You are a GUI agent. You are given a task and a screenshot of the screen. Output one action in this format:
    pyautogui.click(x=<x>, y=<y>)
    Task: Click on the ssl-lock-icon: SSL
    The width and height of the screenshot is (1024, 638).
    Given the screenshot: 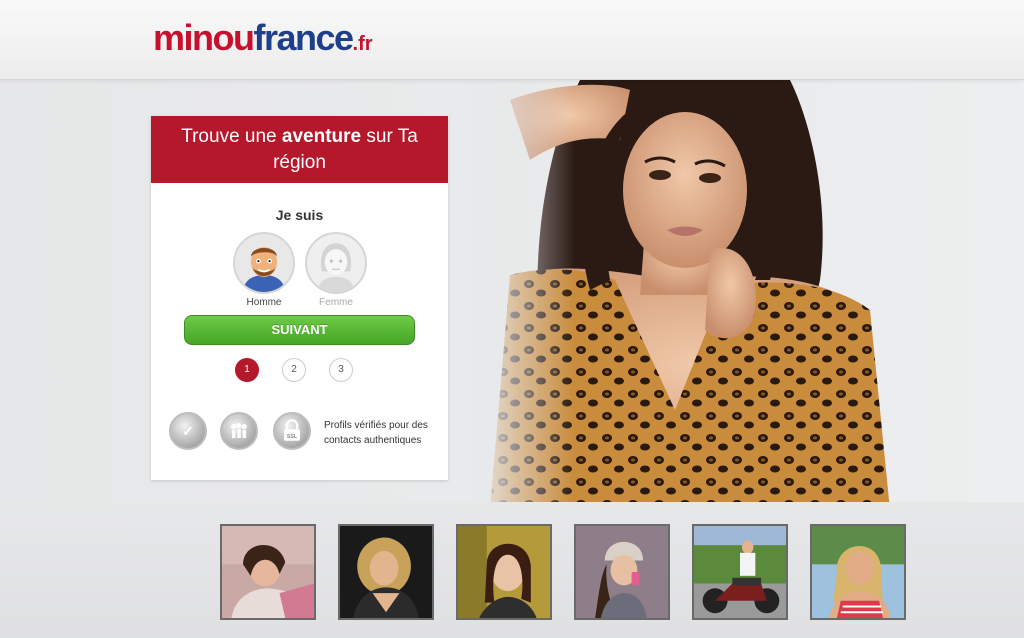 What is the action you would take?
    pyautogui.click(x=292, y=431)
    